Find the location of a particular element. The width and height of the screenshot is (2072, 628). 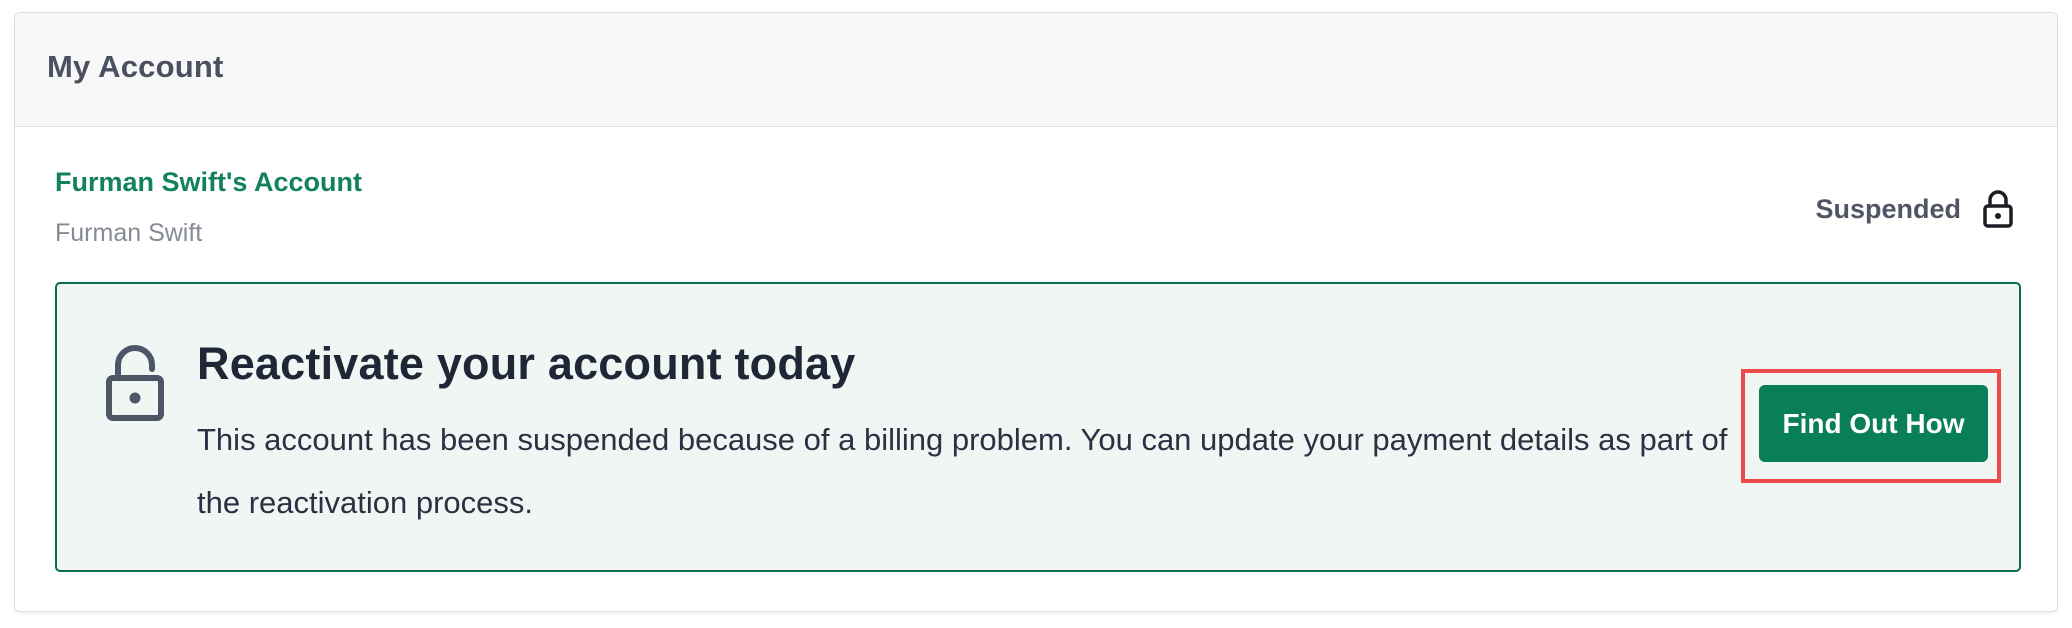

find-out-how-button: Find Out How is located at coordinates (1873, 423).